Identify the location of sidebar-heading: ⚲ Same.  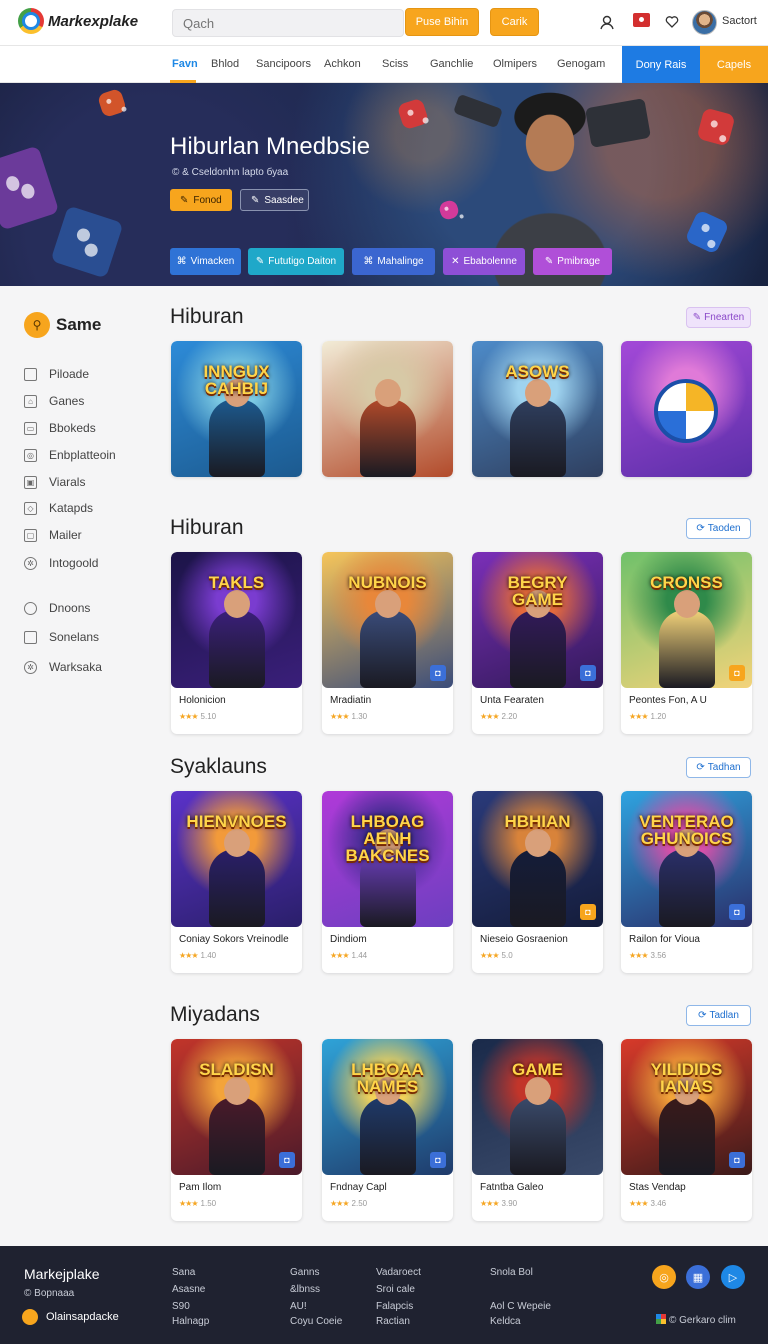
(62, 325).